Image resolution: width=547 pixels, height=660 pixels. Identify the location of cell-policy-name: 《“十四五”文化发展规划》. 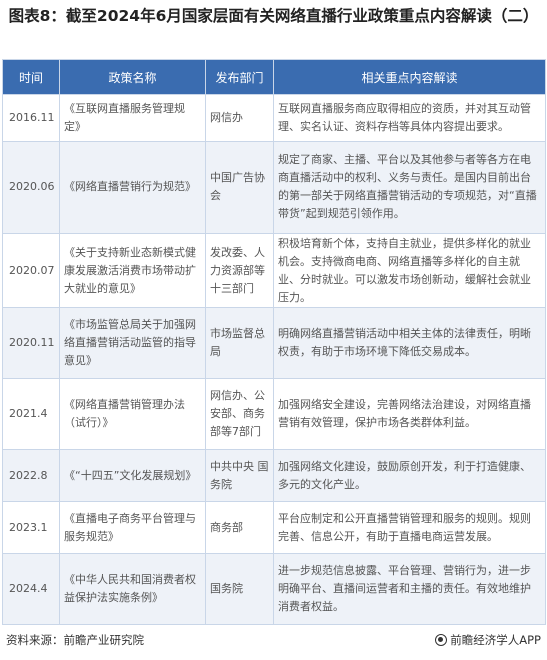
(132, 476).